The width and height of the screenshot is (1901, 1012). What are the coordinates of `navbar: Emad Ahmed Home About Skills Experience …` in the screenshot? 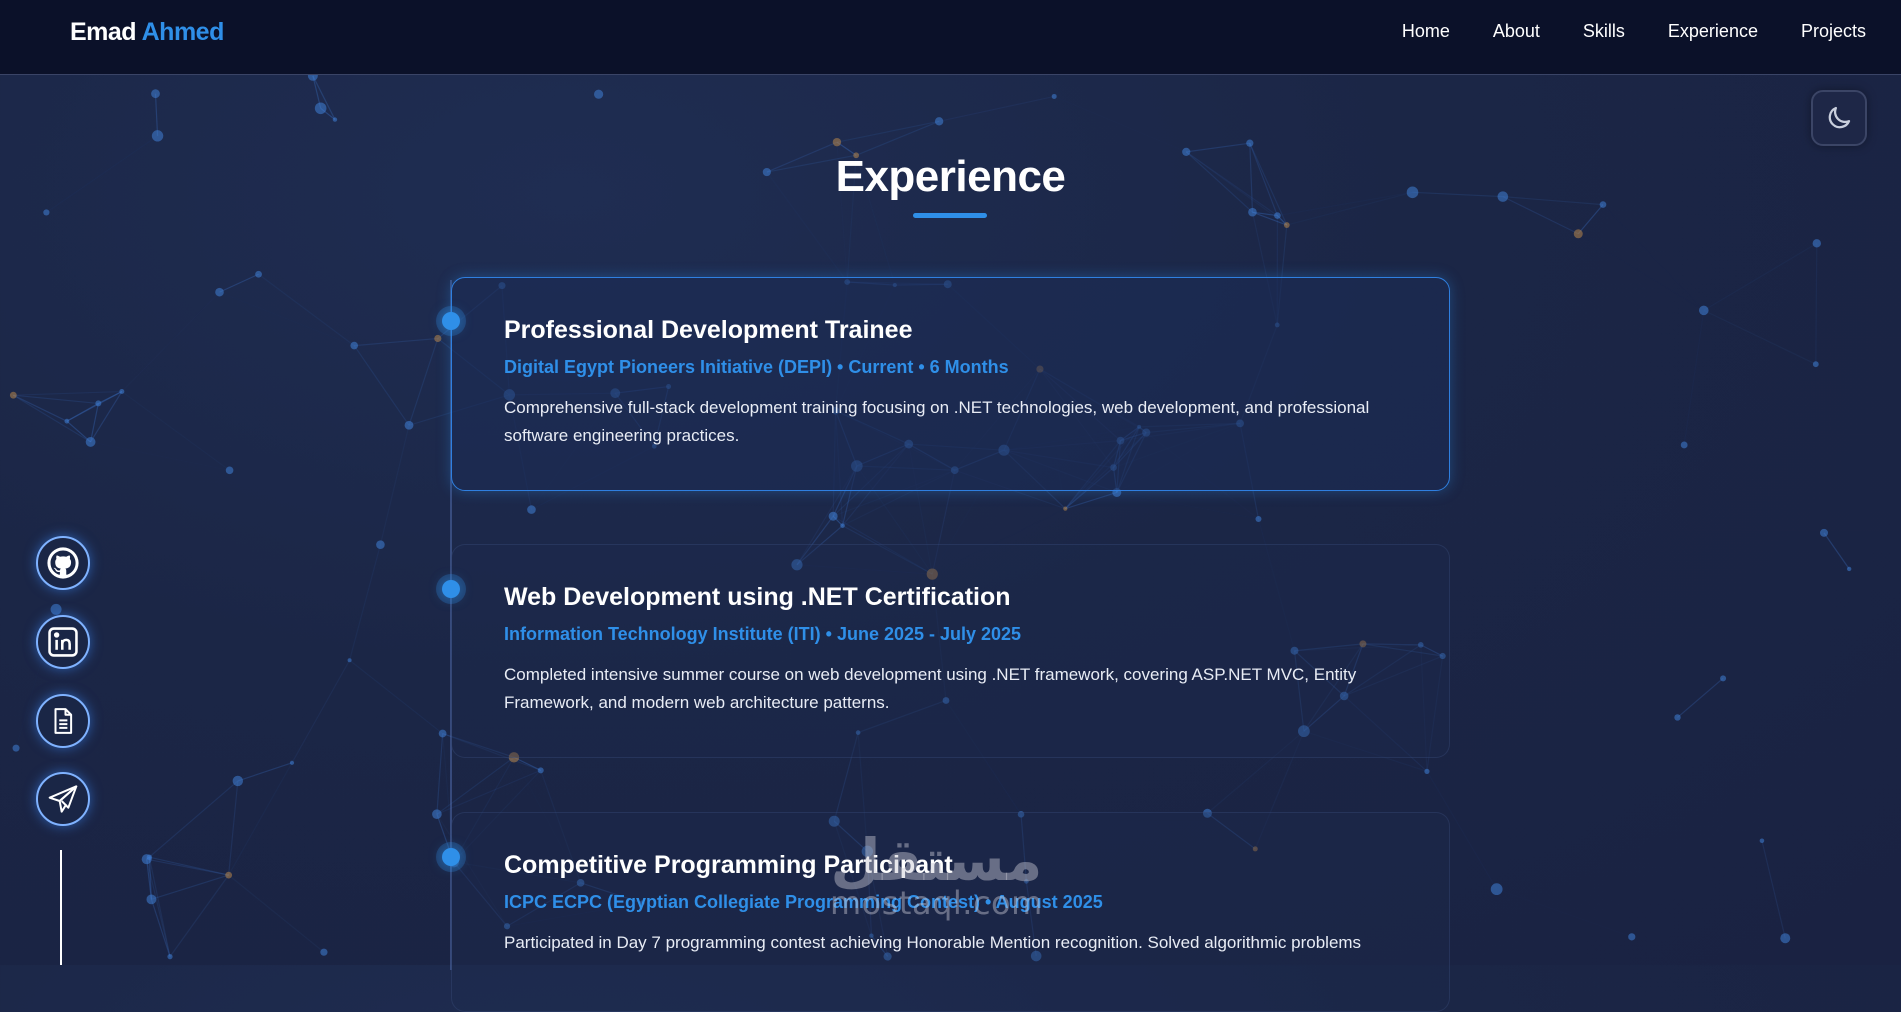 It's located at (950, 37).